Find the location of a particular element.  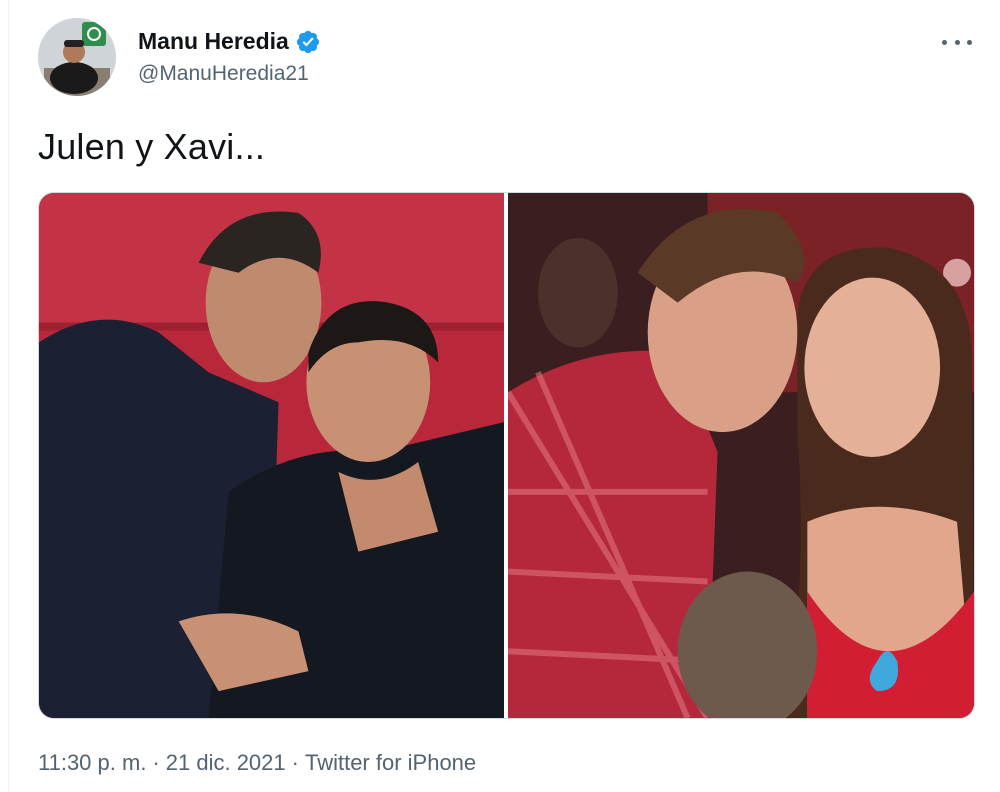

user-handle: @ManuHeredia21 is located at coordinates (223, 74).